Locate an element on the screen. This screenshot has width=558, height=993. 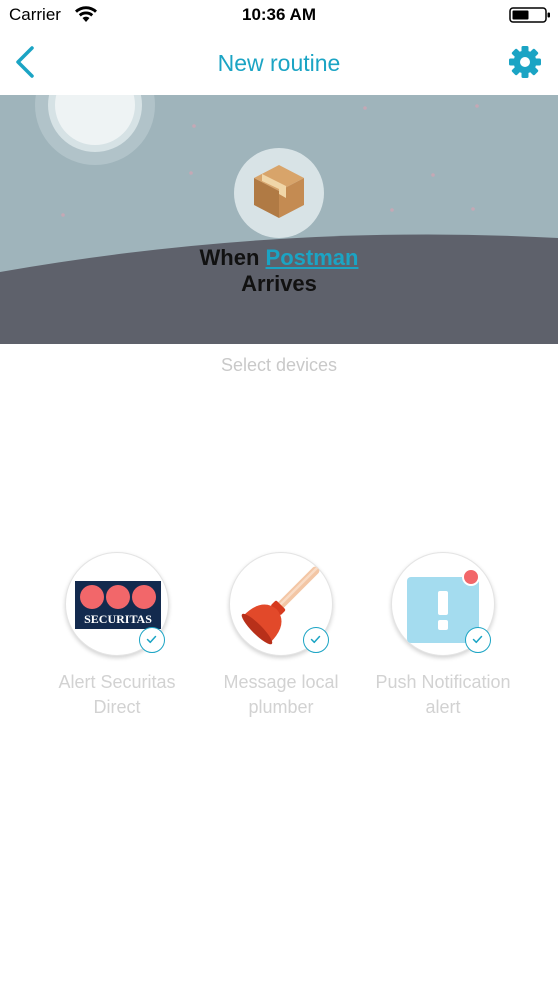
settings-button is located at coordinates (525, 62).